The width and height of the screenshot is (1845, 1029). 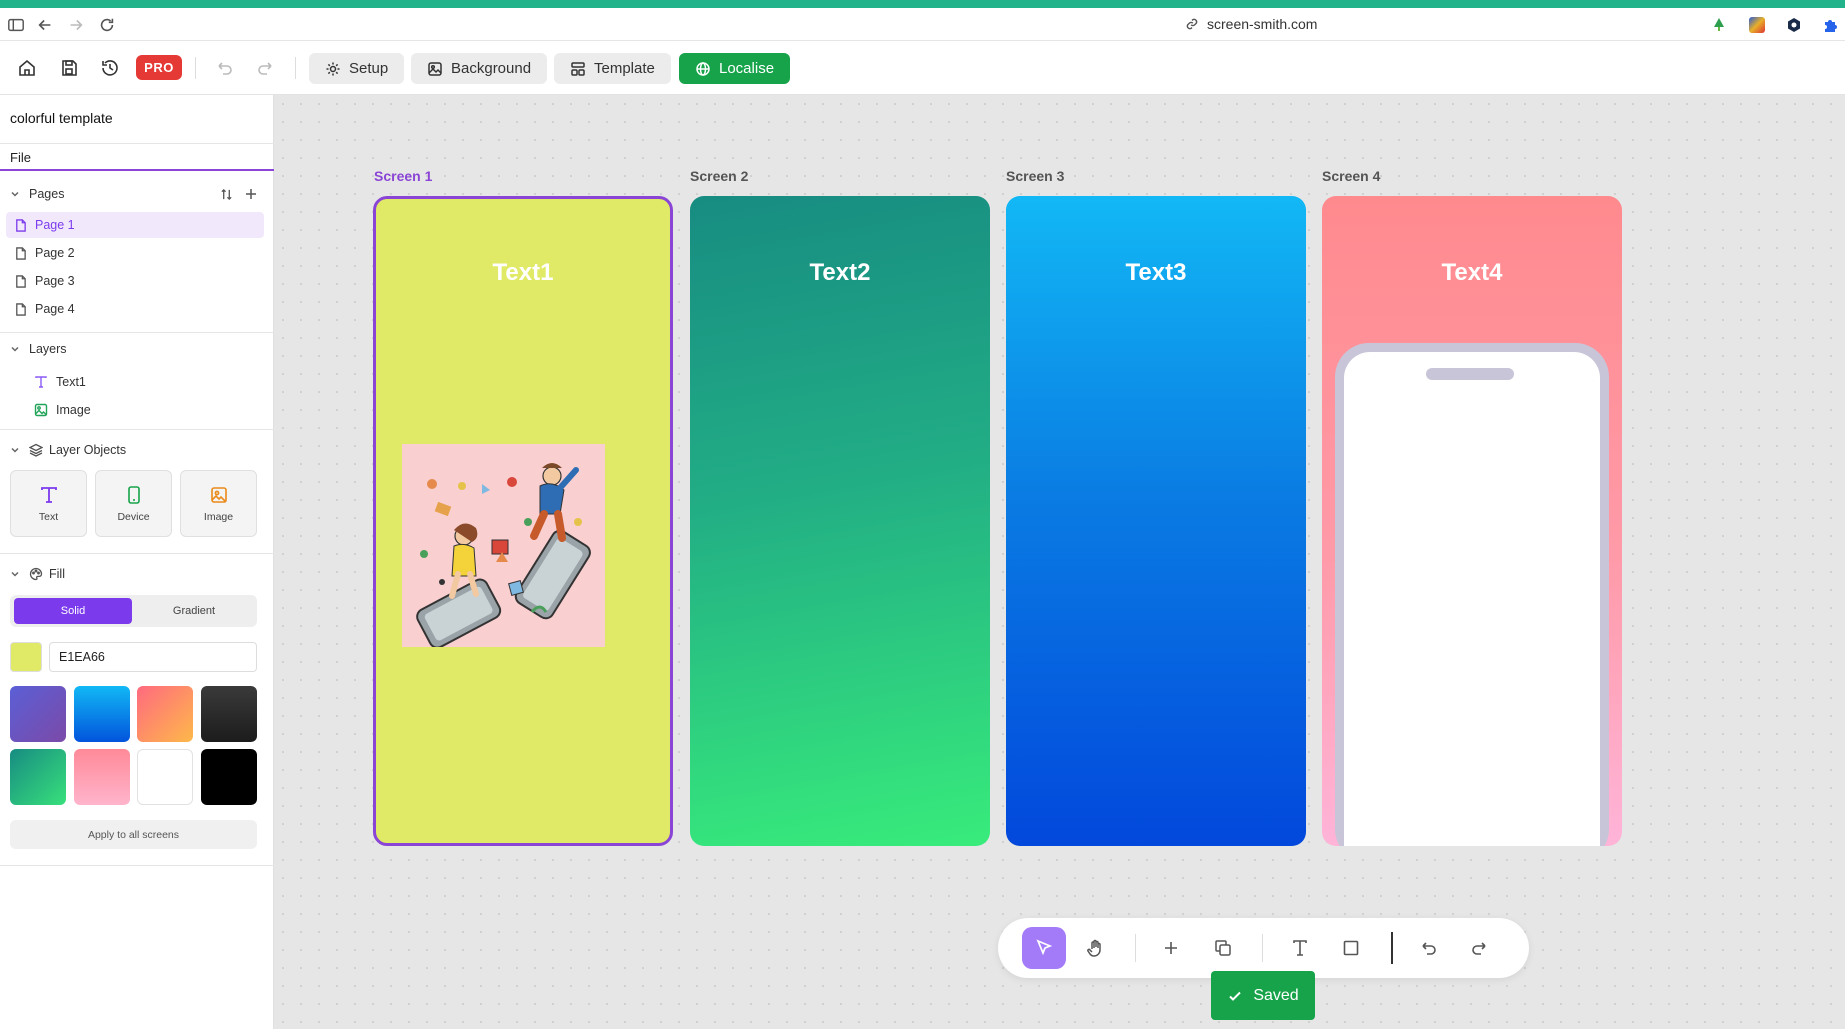 I want to click on address-bar: screen-smith.com, so click(x=1251, y=24).